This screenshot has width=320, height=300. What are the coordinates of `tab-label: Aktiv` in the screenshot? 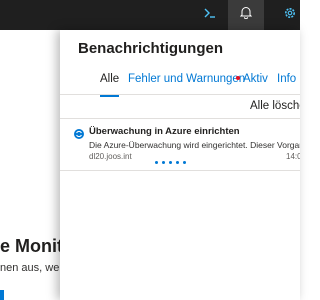 It's located at (255, 79).